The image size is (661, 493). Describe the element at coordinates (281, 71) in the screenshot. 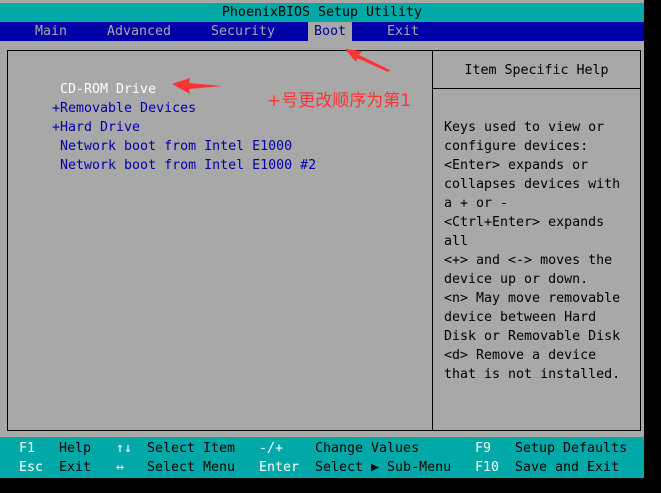

I see `annotation-arrows` at that location.